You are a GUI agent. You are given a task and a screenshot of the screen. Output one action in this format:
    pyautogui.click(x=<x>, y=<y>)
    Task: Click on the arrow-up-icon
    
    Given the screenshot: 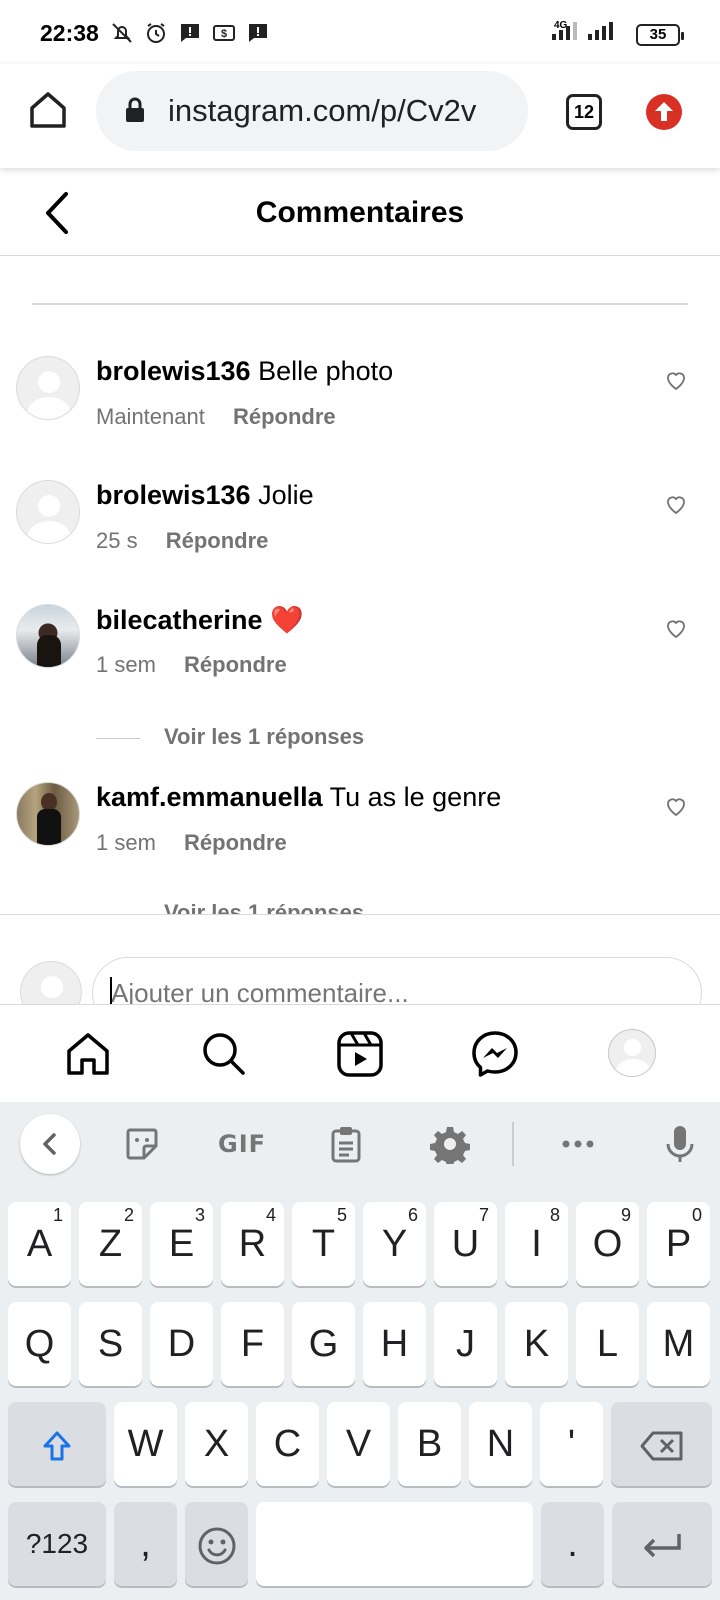 What is the action you would take?
    pyautogui.click(x=664, y=111)
    